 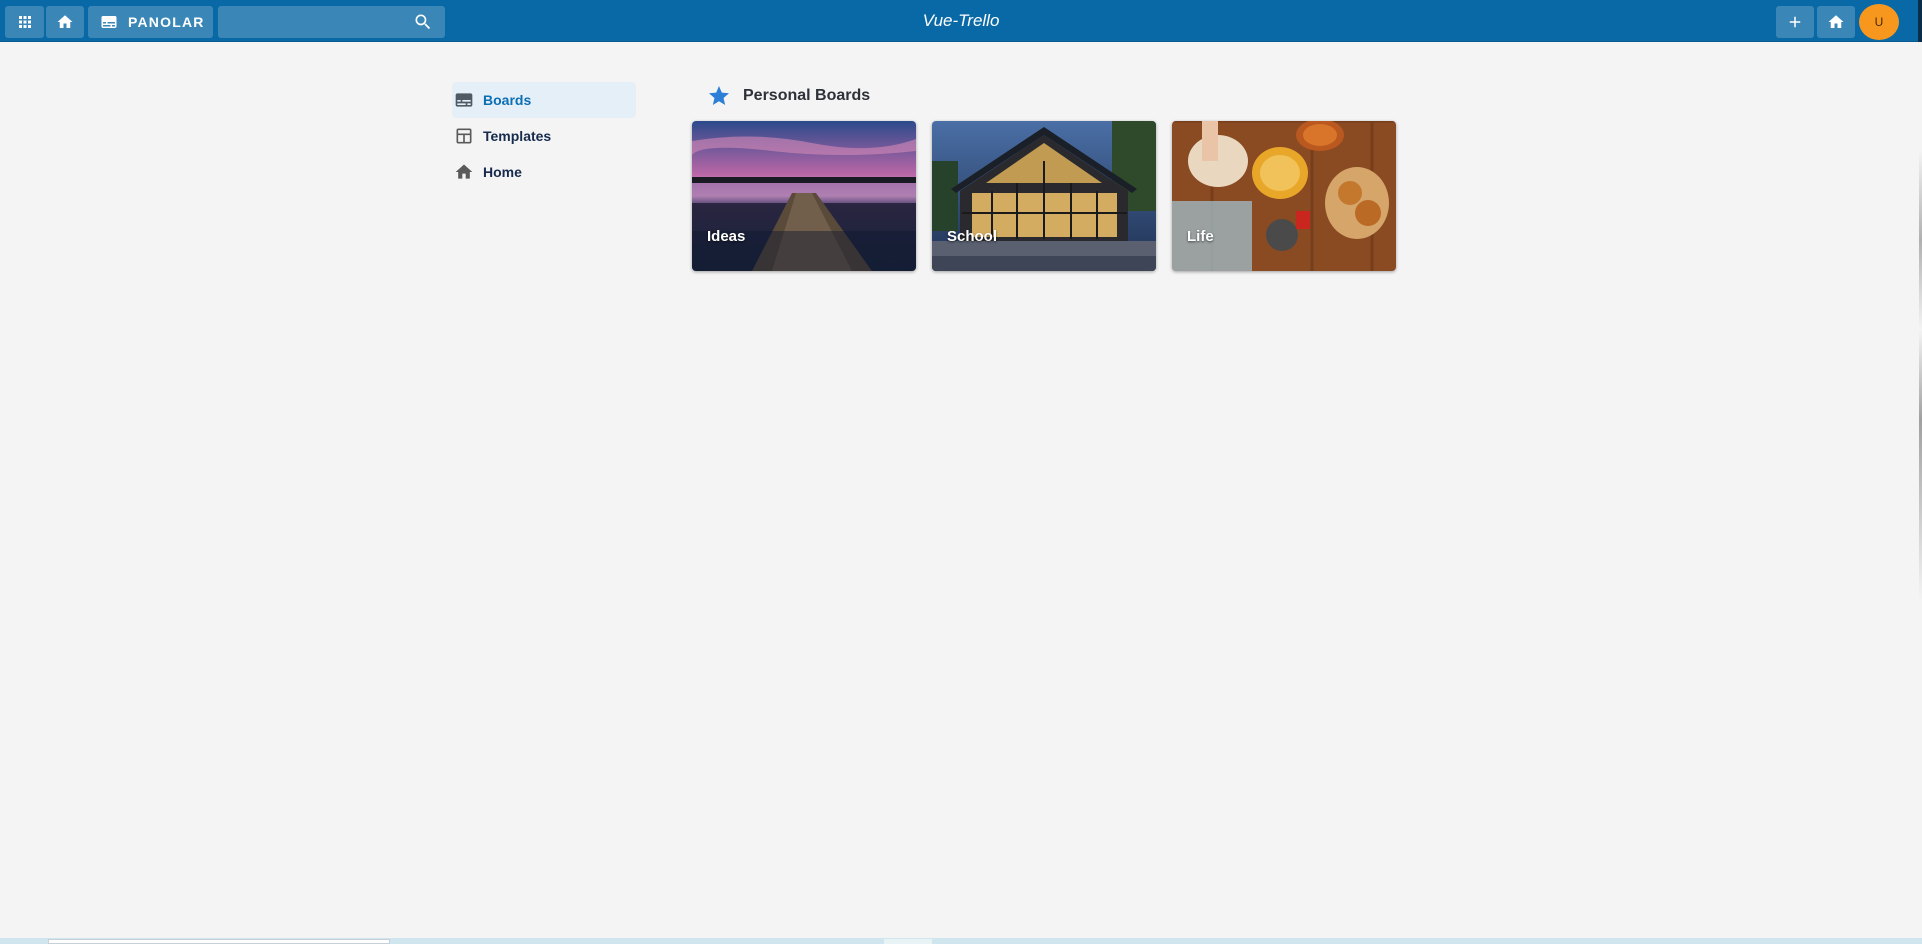 What do you see at coordinates (313, 22) in the screenshot?
I see `search-input` at bounding box center [313, 22].